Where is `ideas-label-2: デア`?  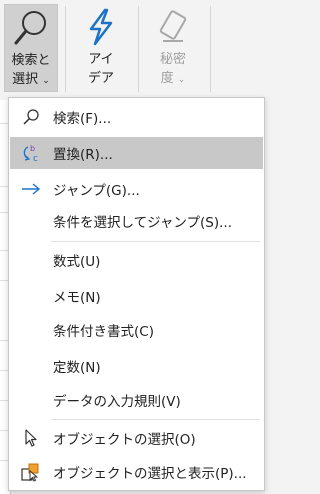 ideas-label-2: デア is located at coordinates (100, 78).